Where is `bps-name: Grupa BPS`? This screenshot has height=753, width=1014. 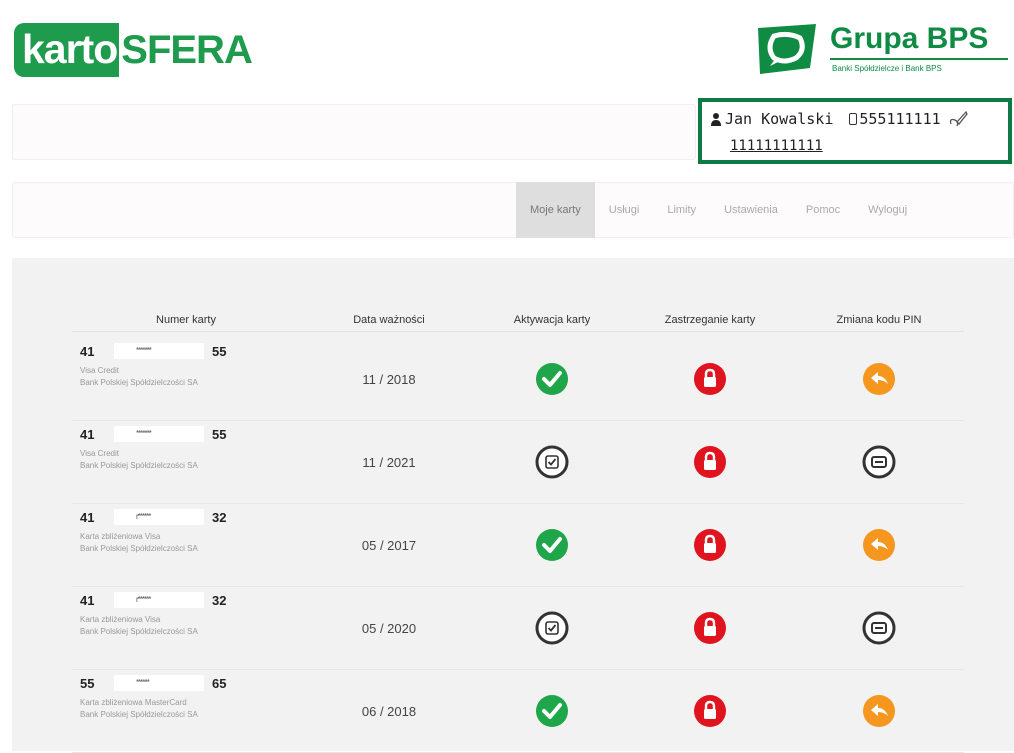 bps-name: Grupa BPS is located at coordinates (909, 38).